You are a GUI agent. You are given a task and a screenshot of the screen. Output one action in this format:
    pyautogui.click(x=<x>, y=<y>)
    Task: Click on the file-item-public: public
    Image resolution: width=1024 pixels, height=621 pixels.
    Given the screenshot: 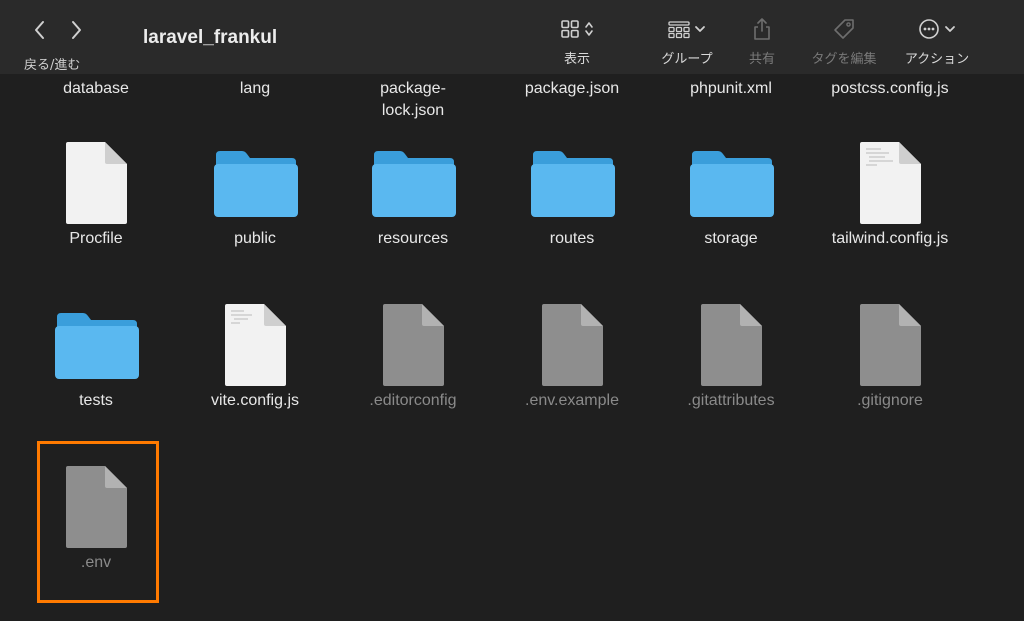 What is the action you would take?
    pyautogui.click(x=255, y=194)
    